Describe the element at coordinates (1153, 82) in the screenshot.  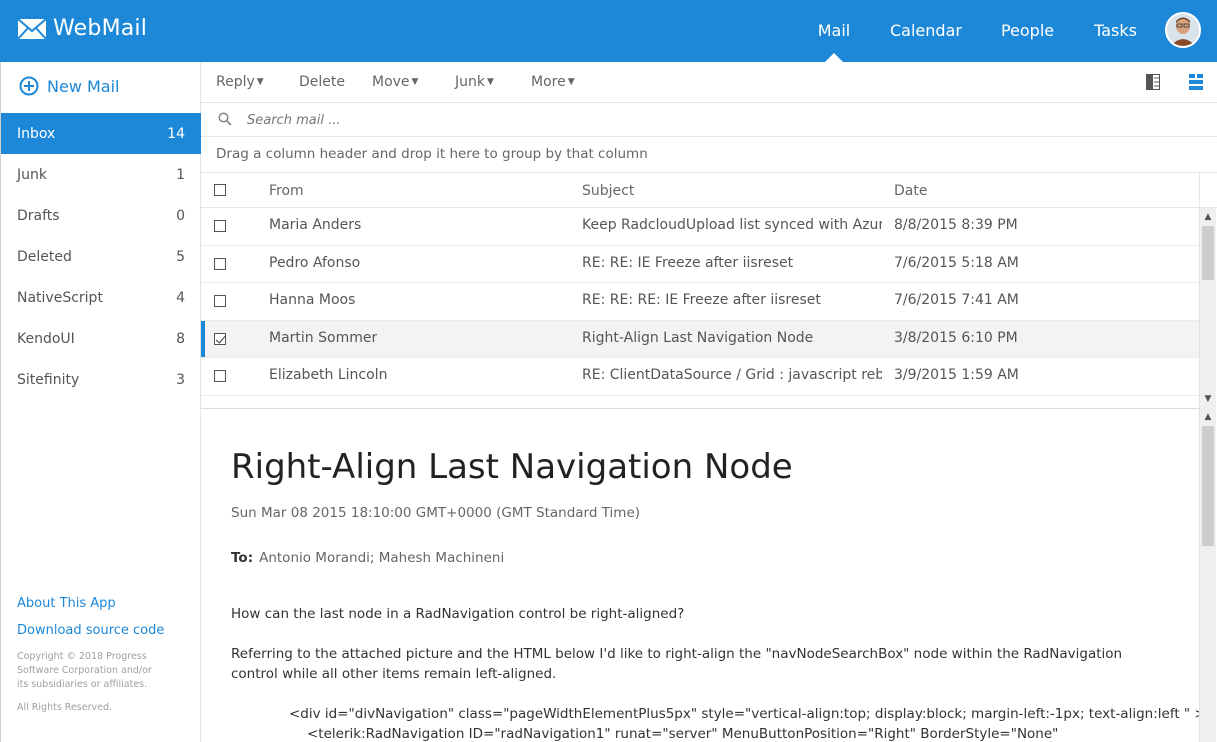
I see `reading-pane-right-icon` at that location.